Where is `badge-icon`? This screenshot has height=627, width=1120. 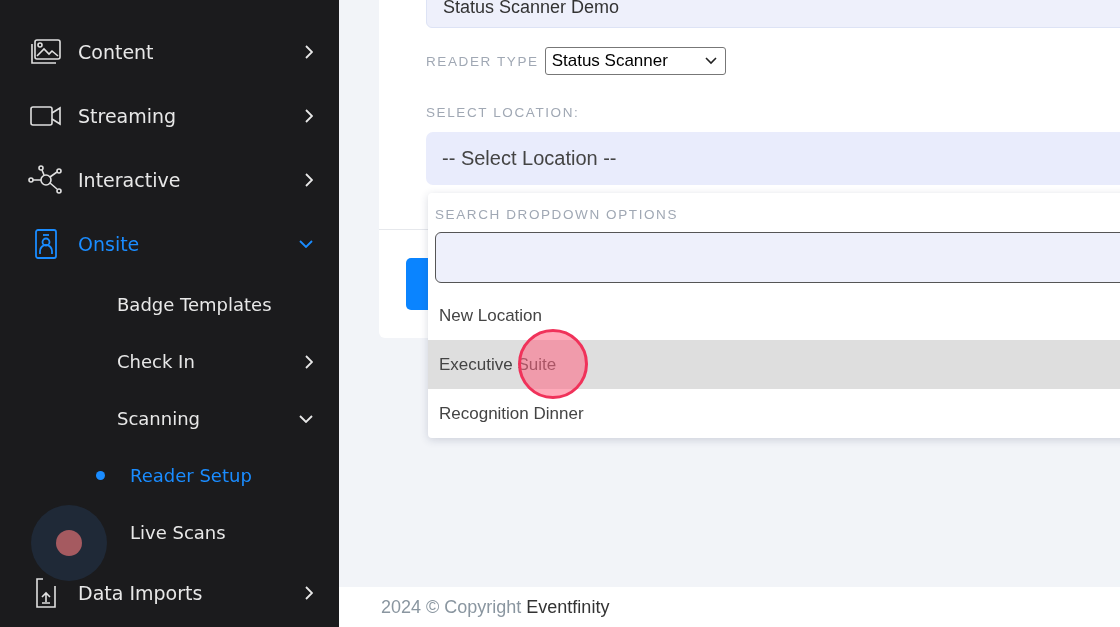
badge-icon is located at coordinates (46, 244).